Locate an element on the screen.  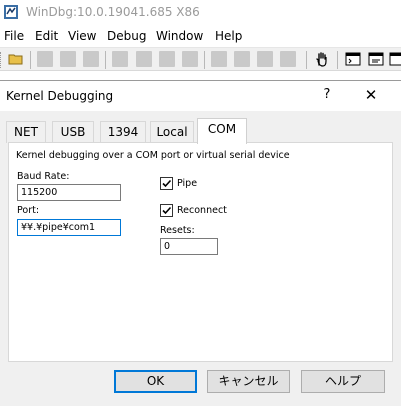
tab-1394: 1394 is located at coordinates (123, 132).